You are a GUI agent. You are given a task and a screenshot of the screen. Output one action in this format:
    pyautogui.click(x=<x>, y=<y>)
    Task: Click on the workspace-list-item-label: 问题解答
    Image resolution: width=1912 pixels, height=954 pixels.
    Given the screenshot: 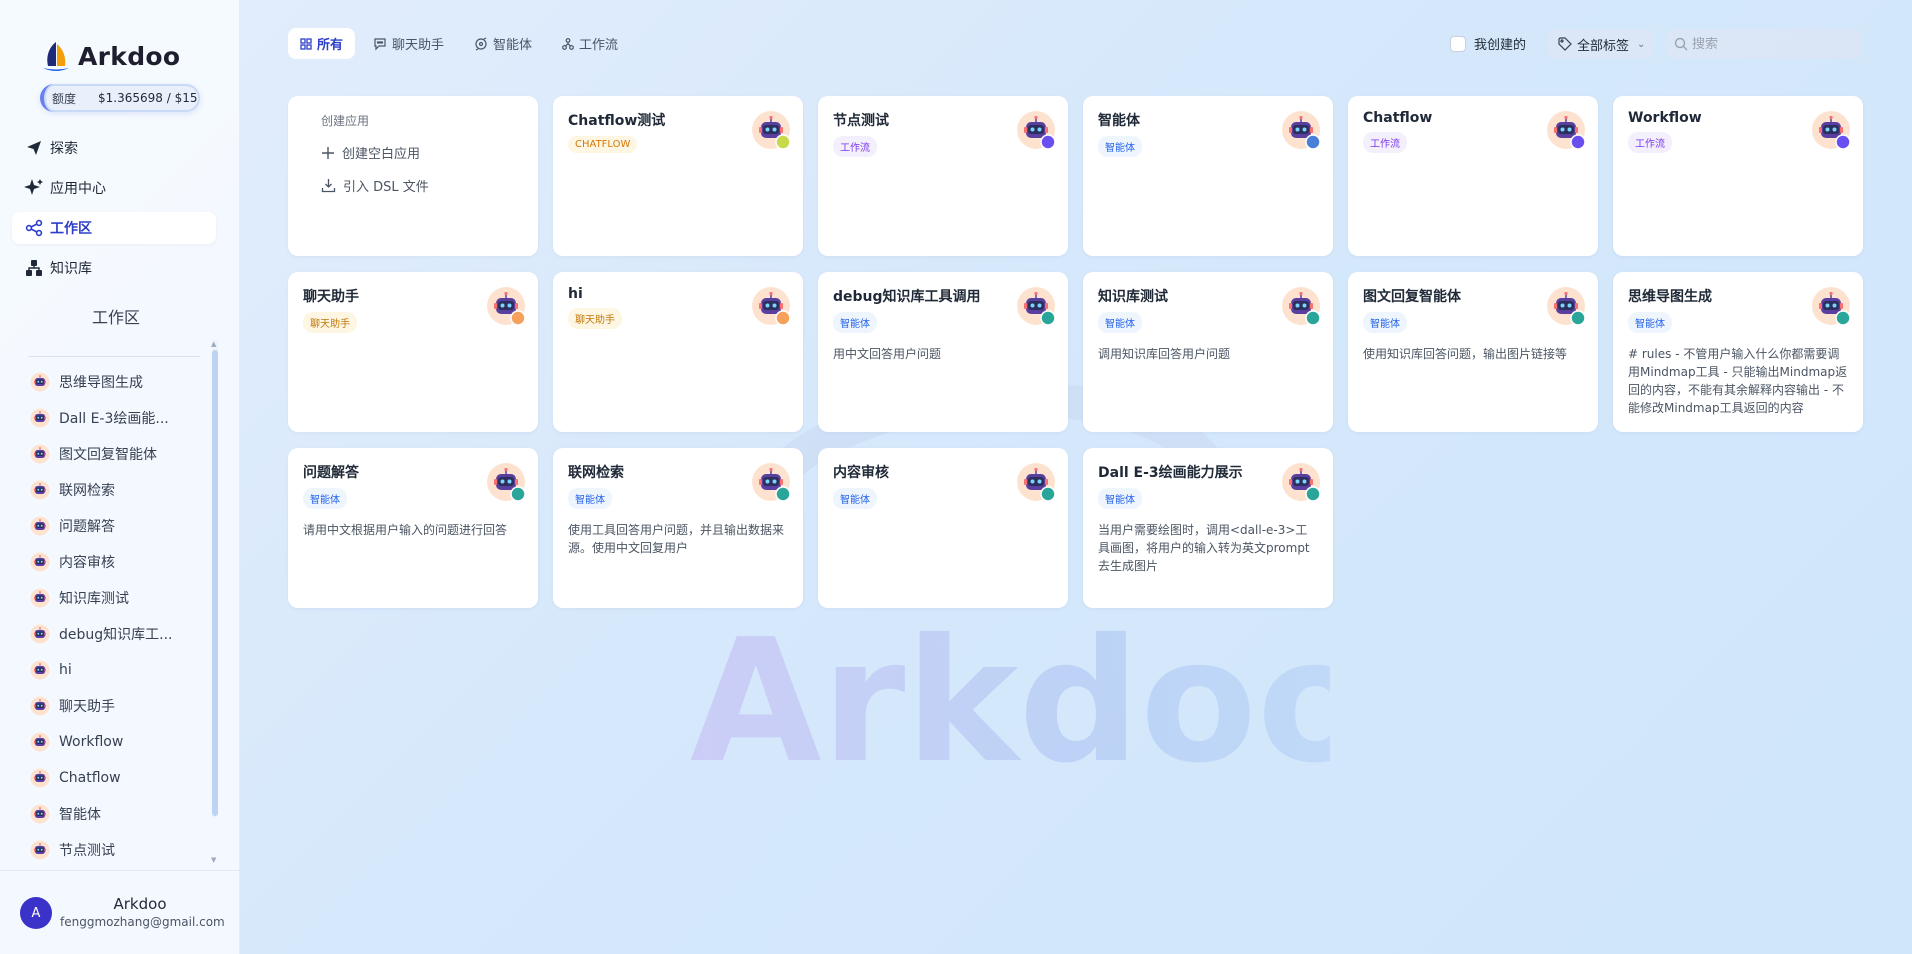 What is the action you would take?
    pyautogui.click(x=87, y=527)
    